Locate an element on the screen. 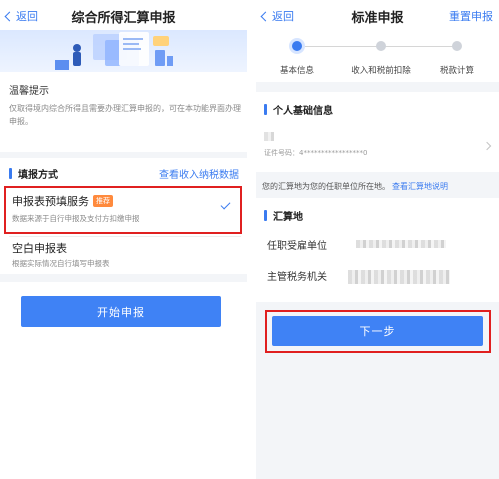  step-label-basic: 基本信息 is located at coordinates (297, 71).